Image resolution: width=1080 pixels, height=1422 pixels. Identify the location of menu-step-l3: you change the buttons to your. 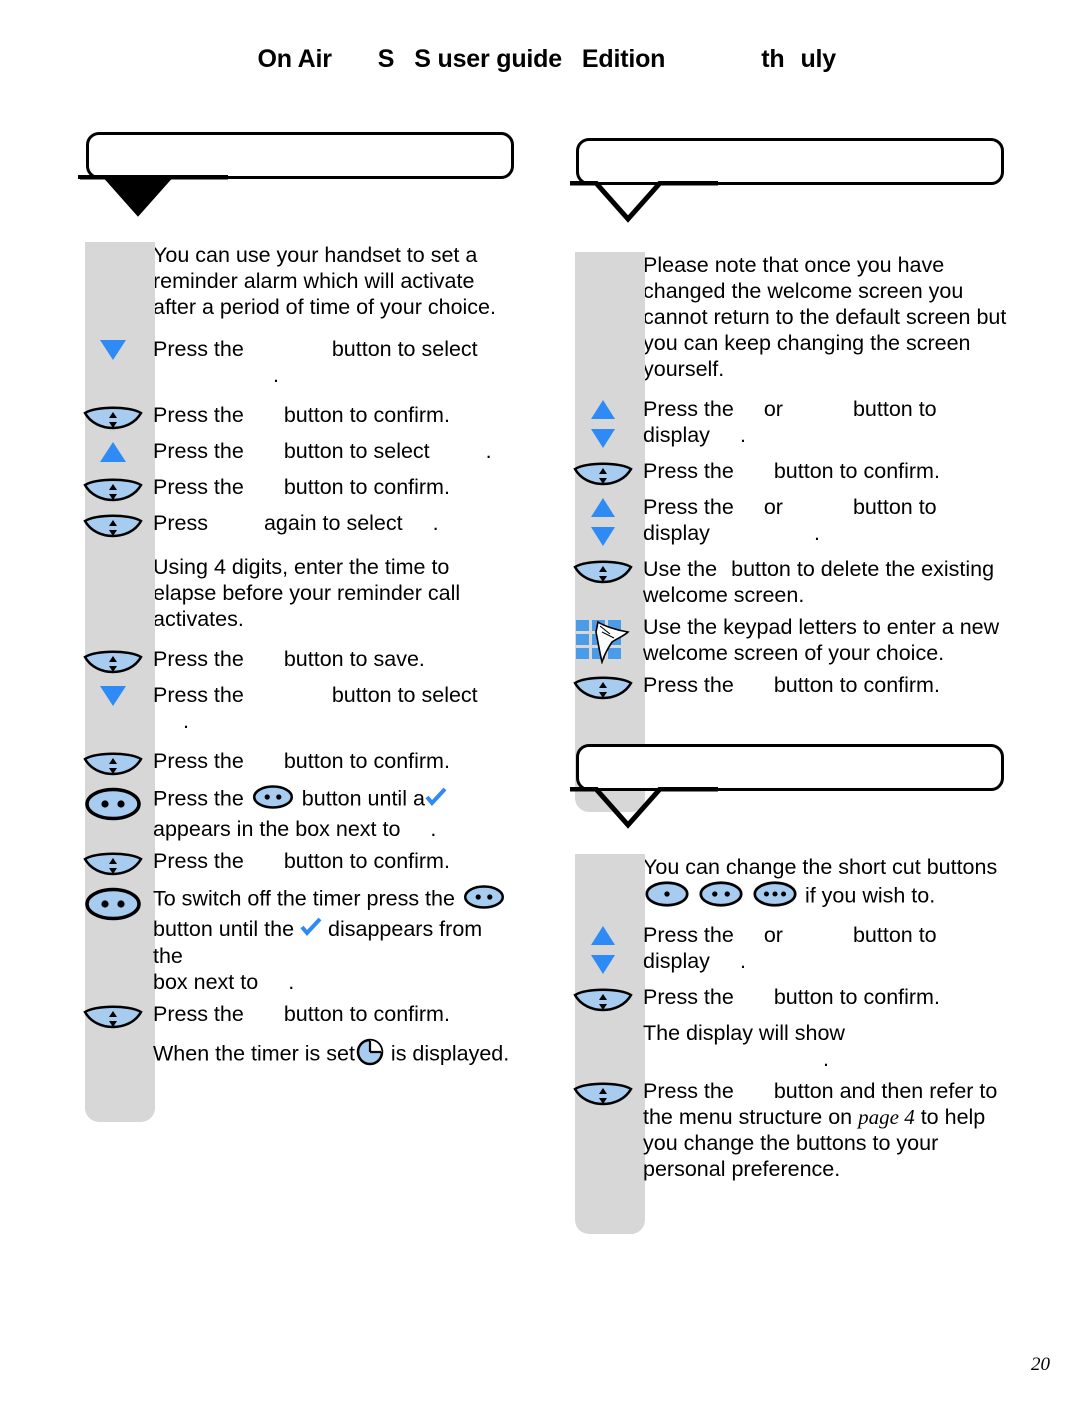
(791, 1143).